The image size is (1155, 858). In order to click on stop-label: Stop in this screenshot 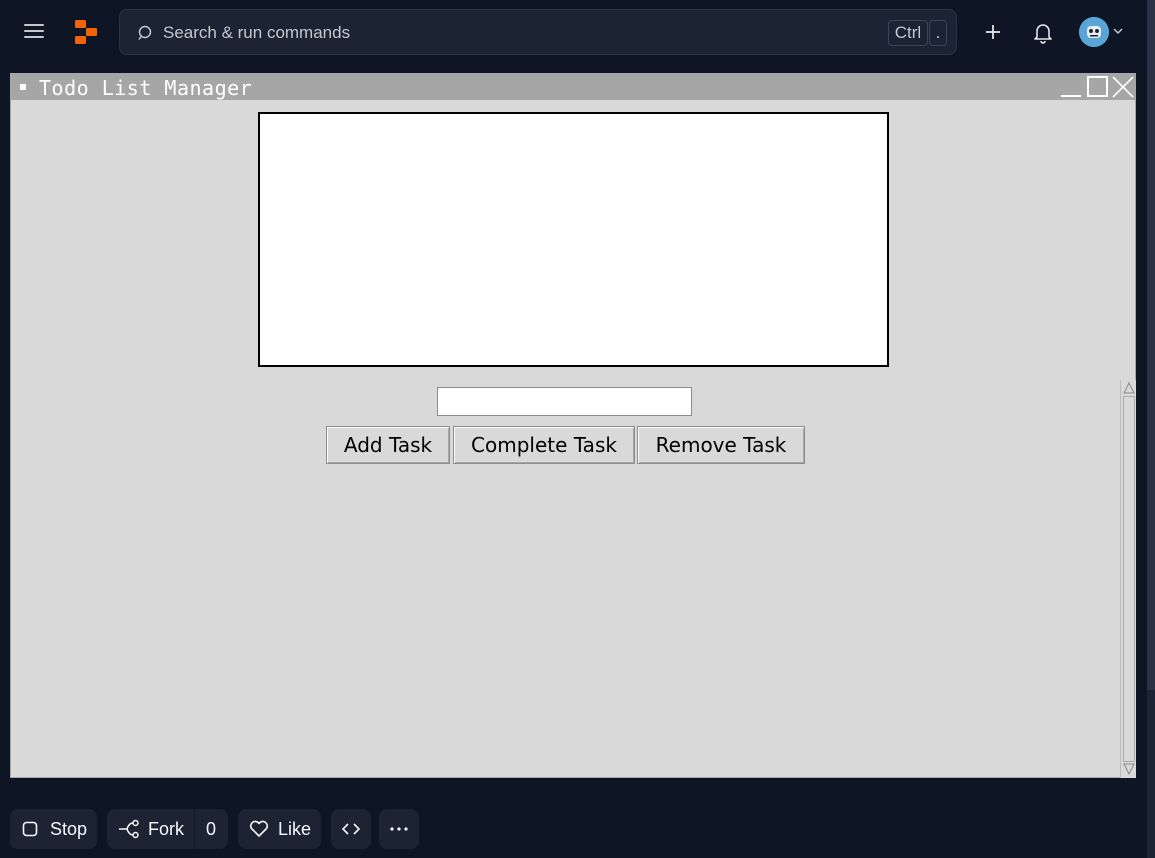, I will do `click(69, 829)`.